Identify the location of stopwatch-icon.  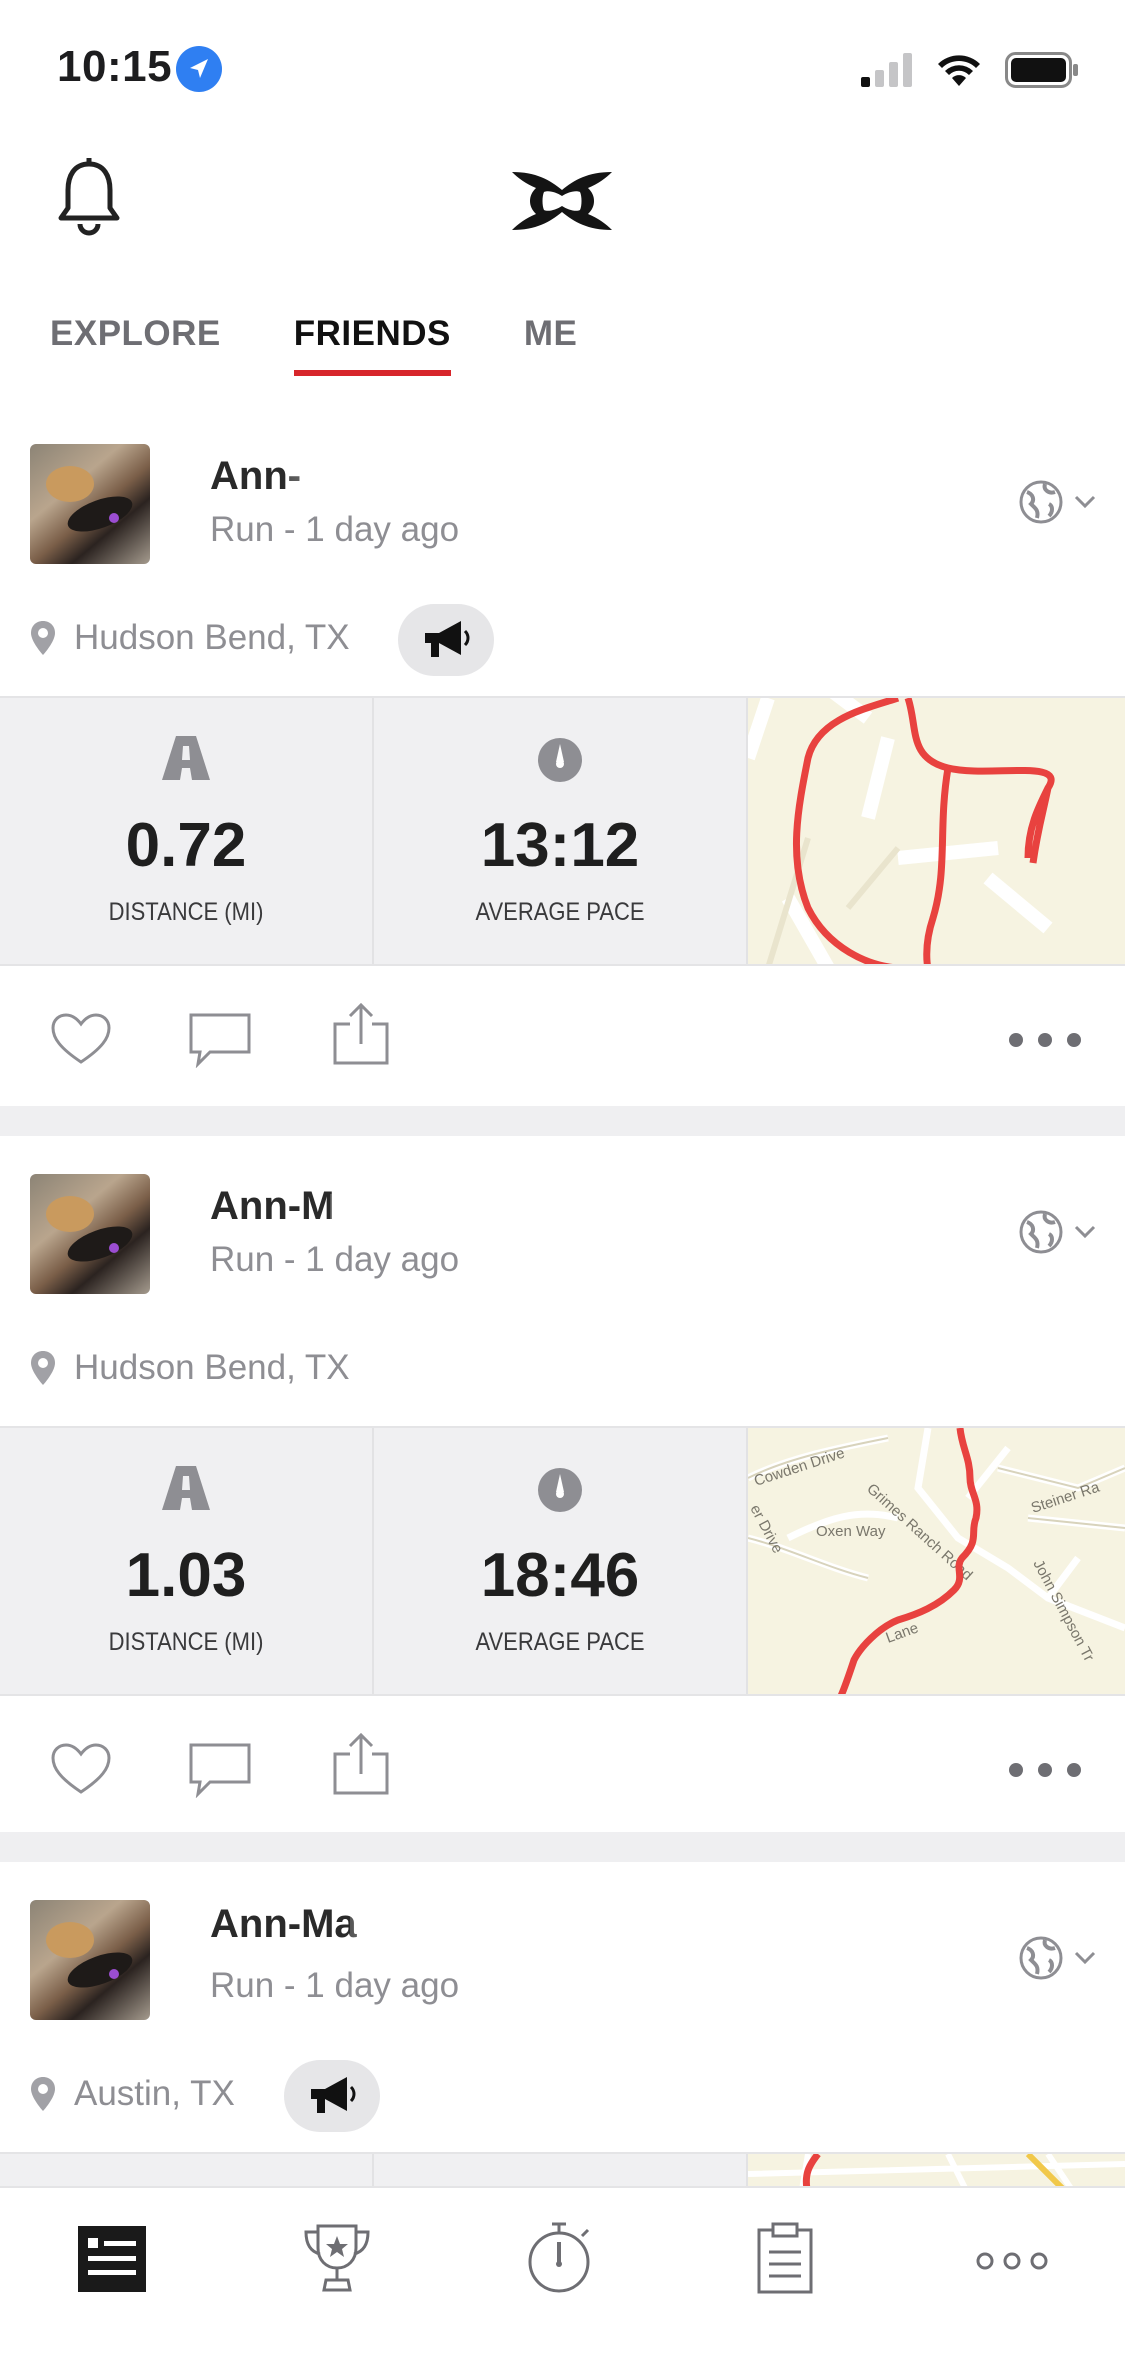
(561, 2257).